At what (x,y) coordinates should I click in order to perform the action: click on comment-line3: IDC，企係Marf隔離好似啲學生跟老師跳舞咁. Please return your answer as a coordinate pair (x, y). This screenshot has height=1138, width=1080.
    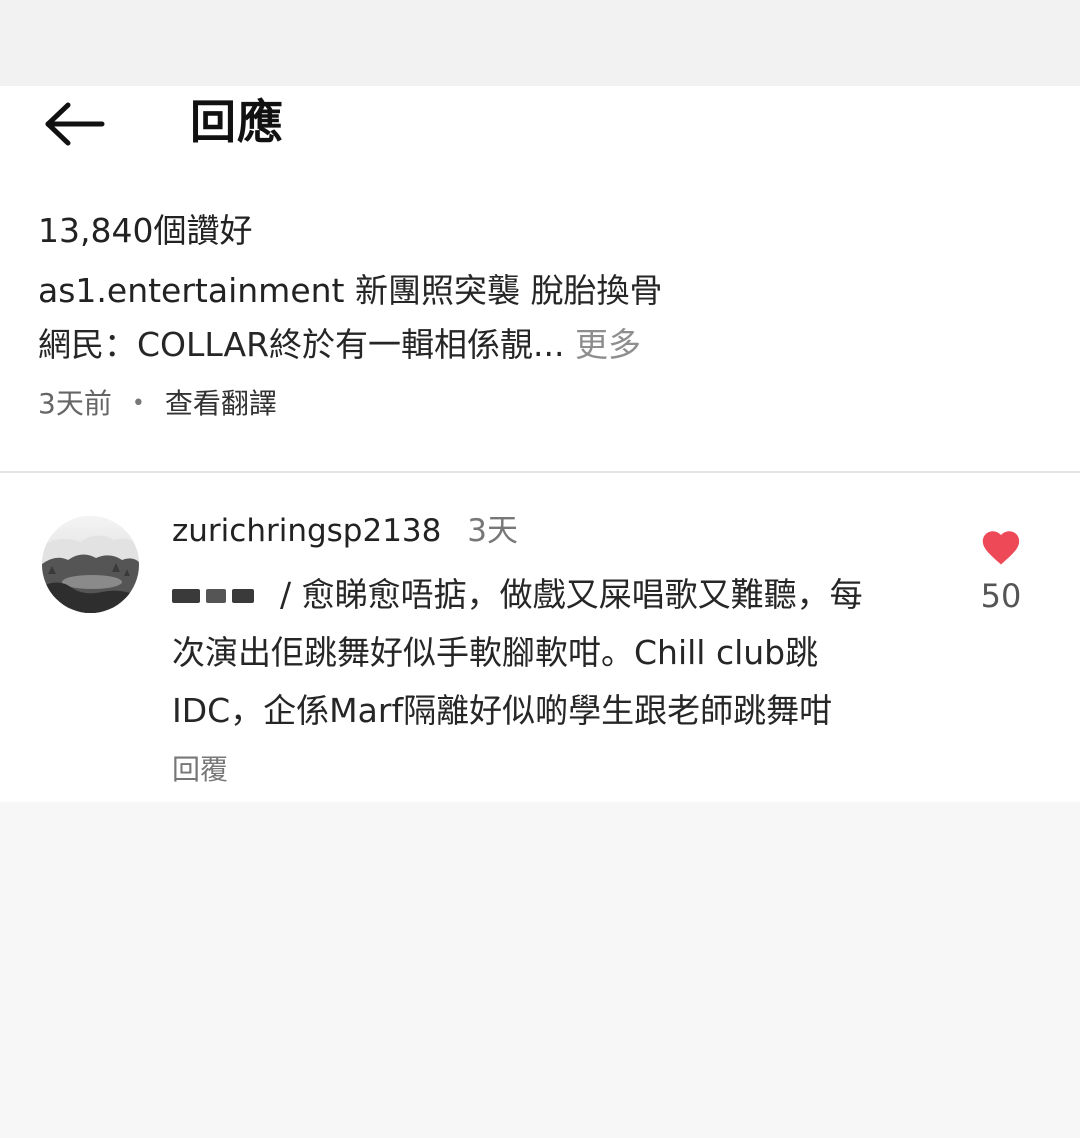
    Looking at the image, I should click on (502, 710).